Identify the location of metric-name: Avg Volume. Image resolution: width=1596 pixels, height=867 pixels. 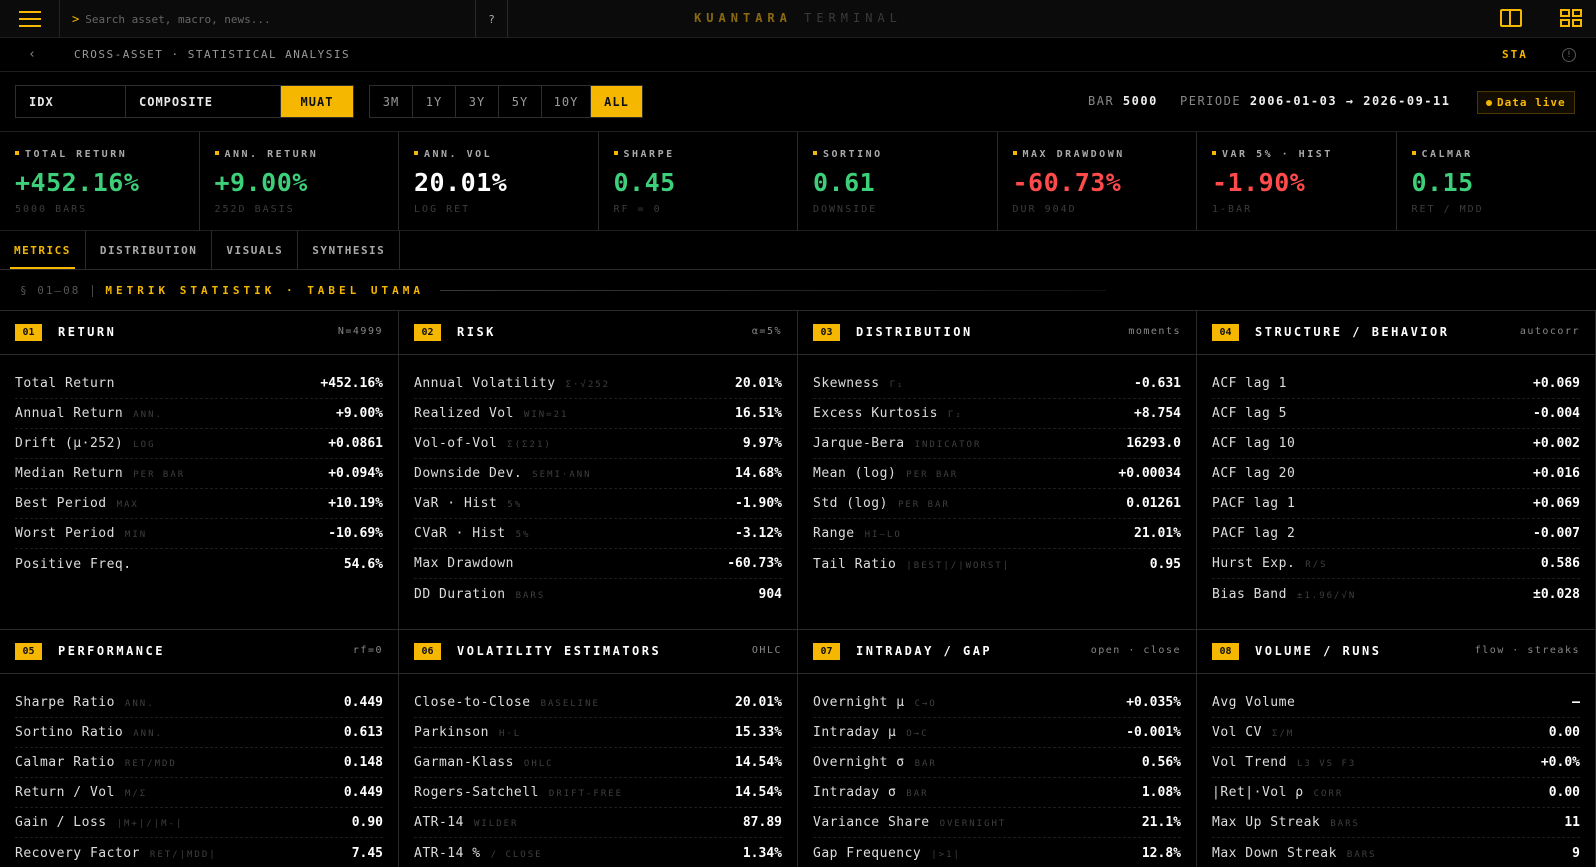
(1254, 702).